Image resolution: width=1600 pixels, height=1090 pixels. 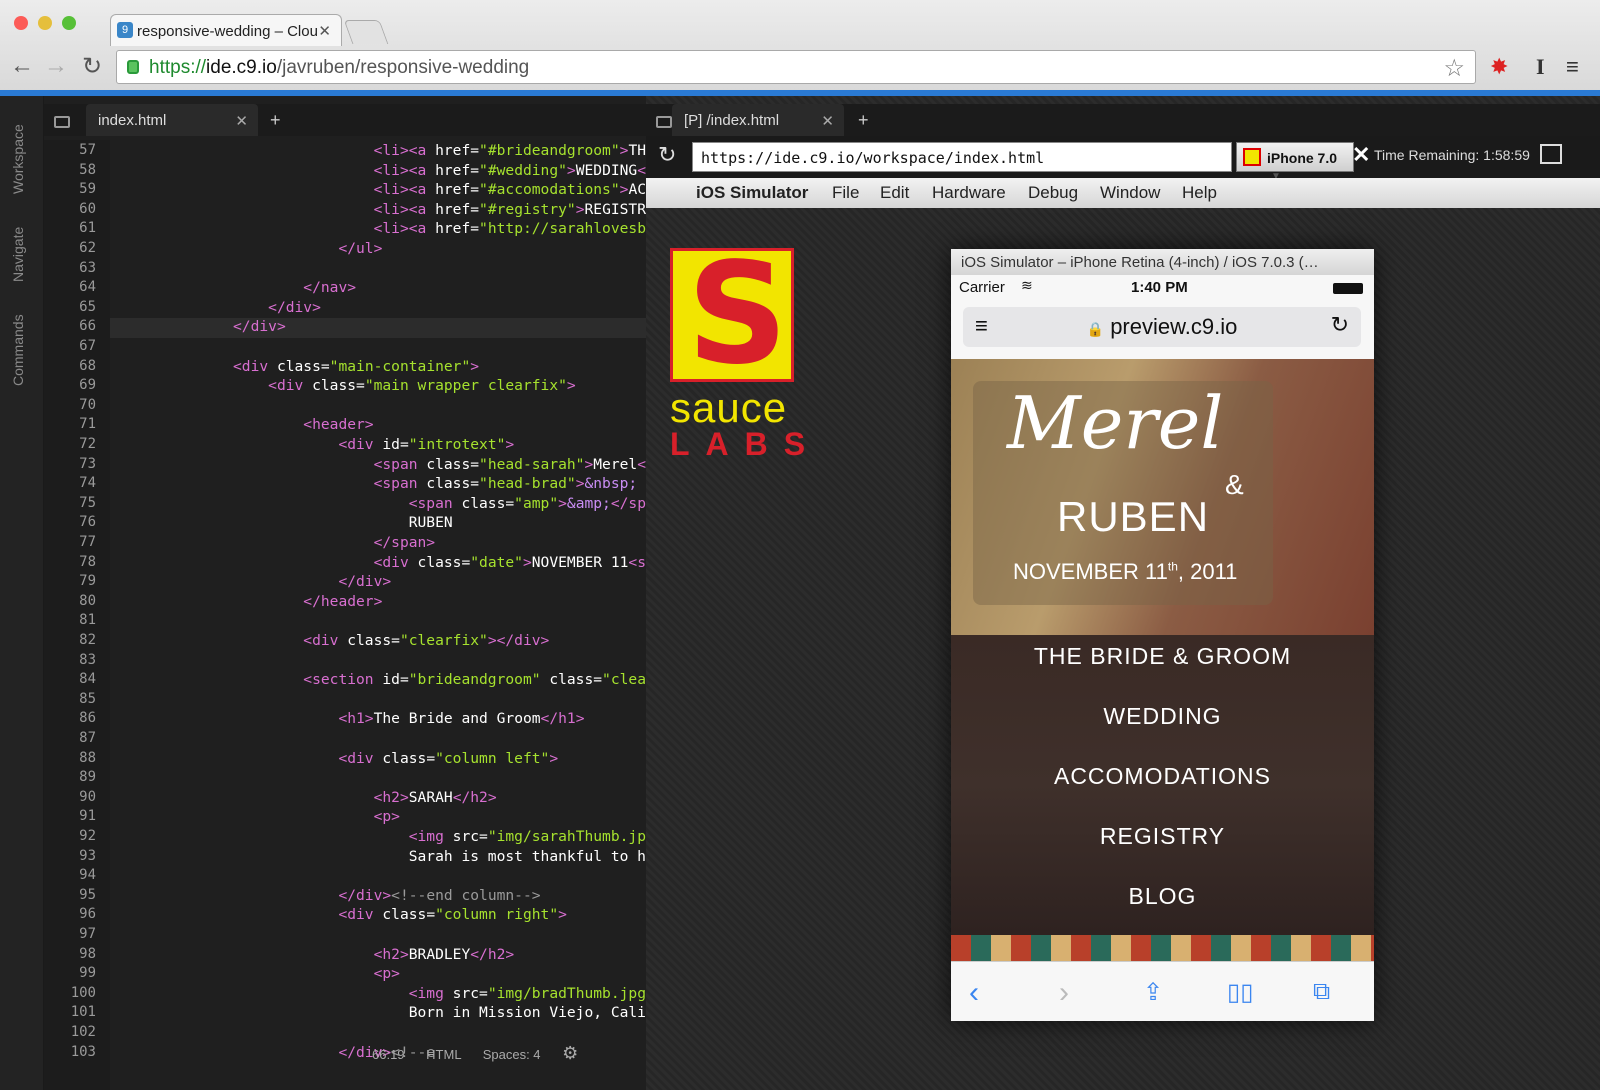 What do you see at coordinates (1162, 836) in the screenshot?
I see `nav-registry: REGISTRY` at bounding box center [1162, 836].